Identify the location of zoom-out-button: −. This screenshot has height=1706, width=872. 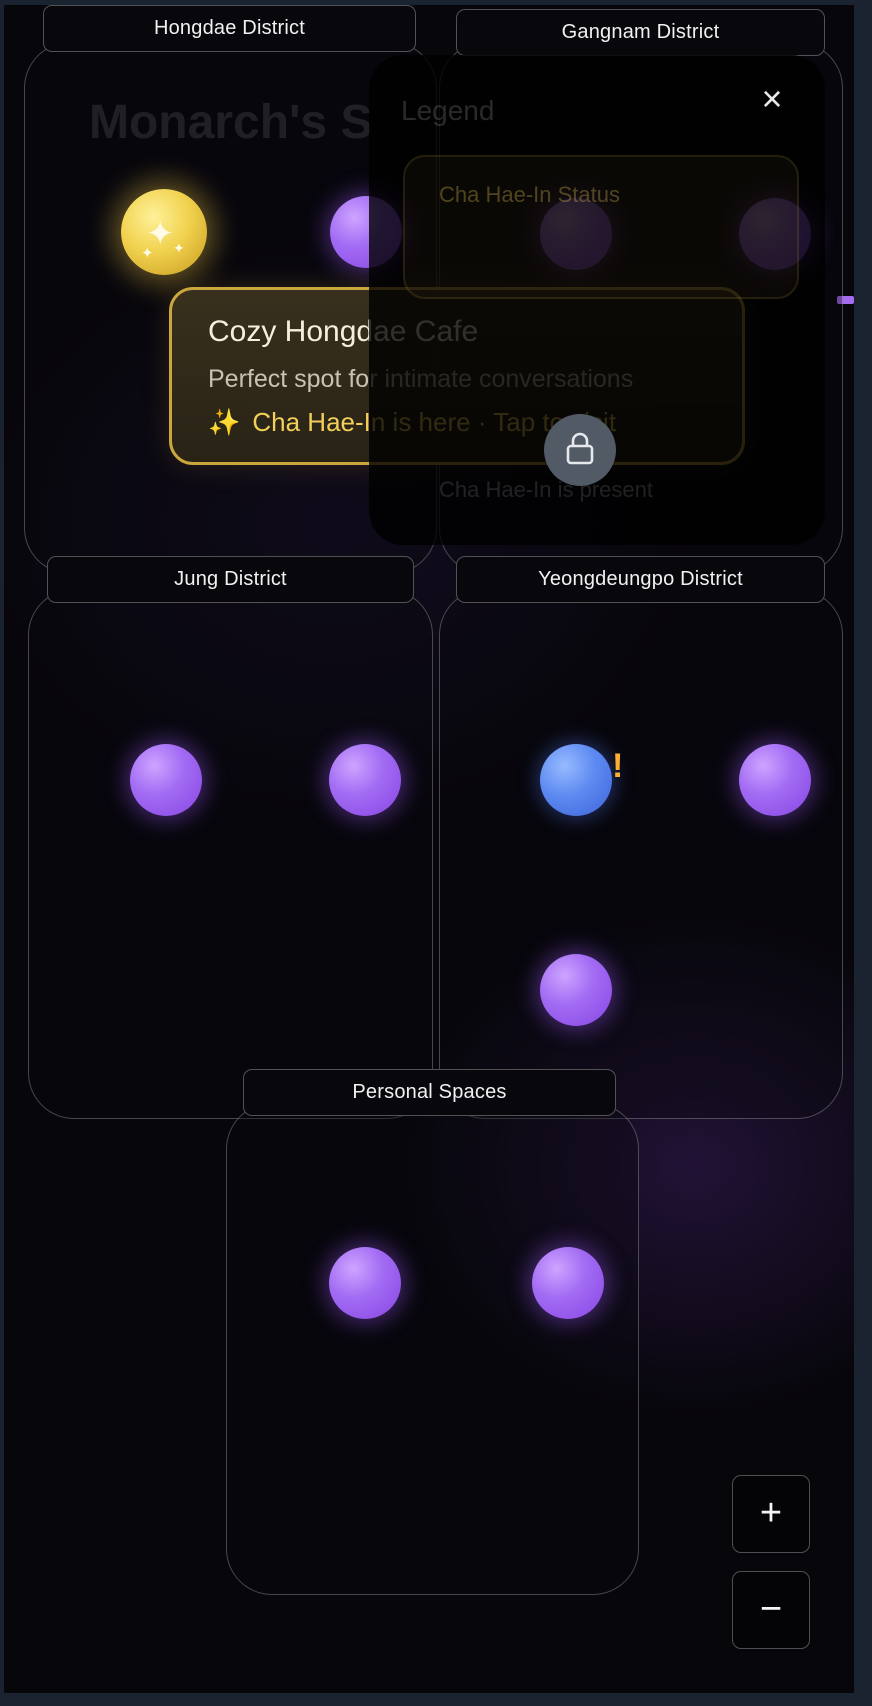
(771, 1610).